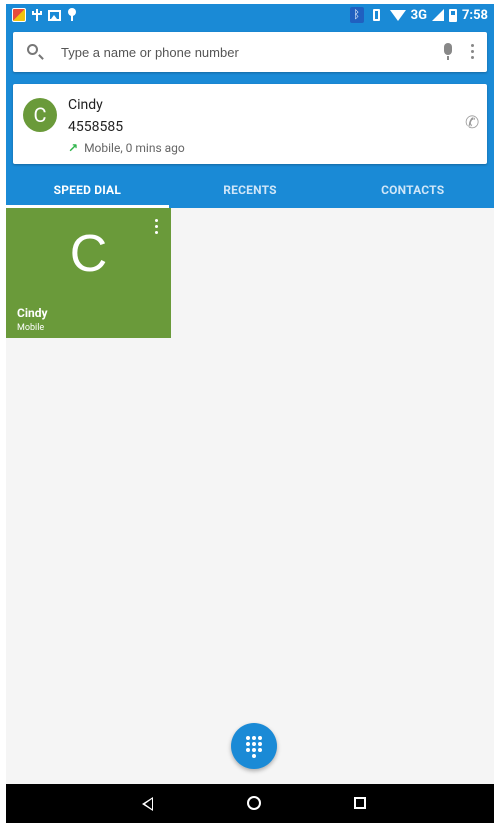 Image resolution: width=500 pixels, height=827 pixels. I want to click on recent-call-card: C Cindy 4558585 ↗ Mobile, 0 mins ago ✆, so click(250, 124).